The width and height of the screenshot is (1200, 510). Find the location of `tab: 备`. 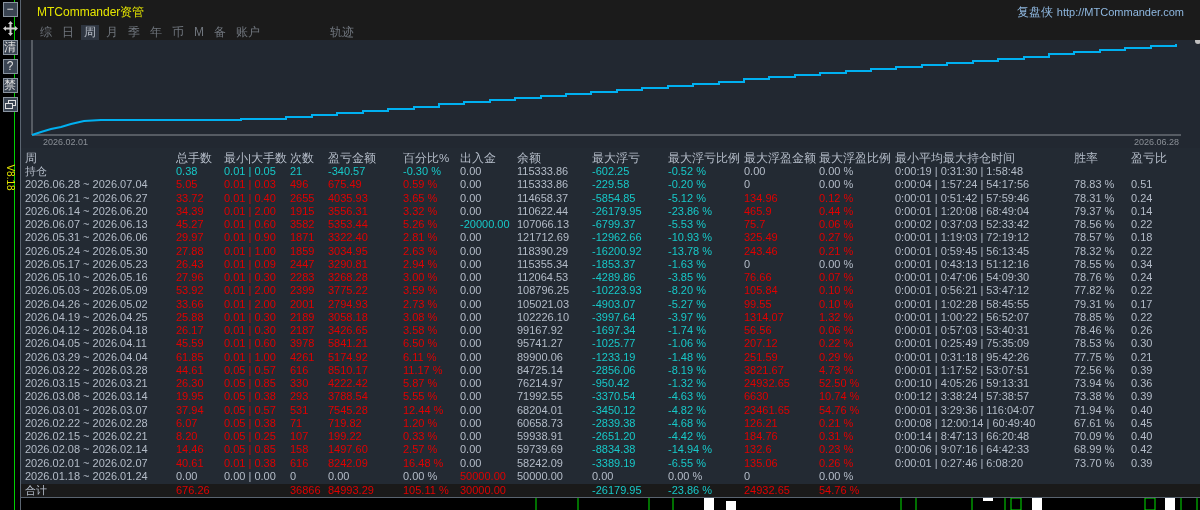

tab: 备 is located at coordinates (220, 32).